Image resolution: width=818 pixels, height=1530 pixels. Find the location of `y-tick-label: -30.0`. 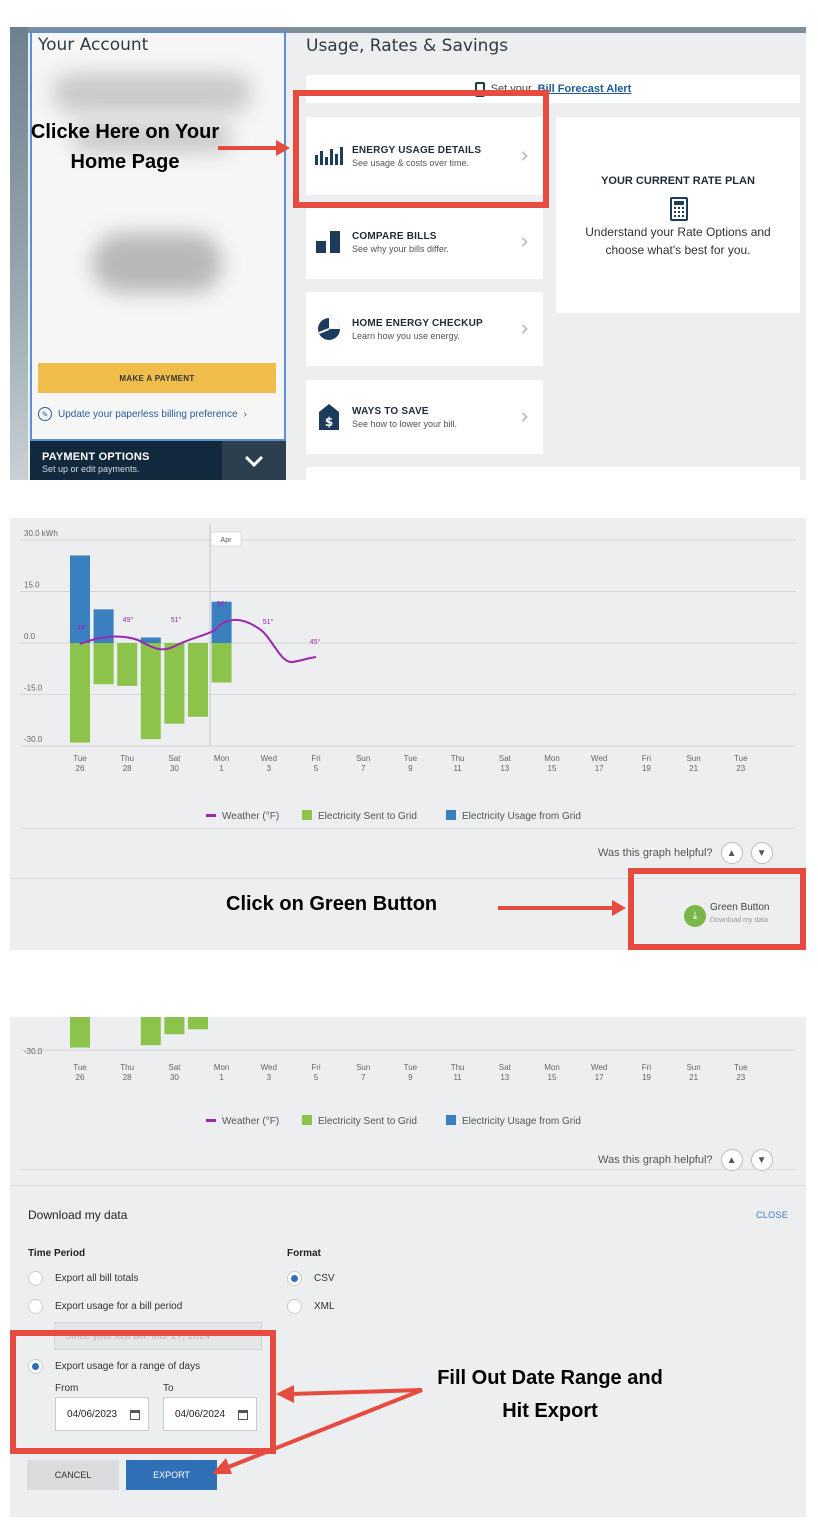

y-tick-label: -30.0 is located at coordinates (33, 1051).